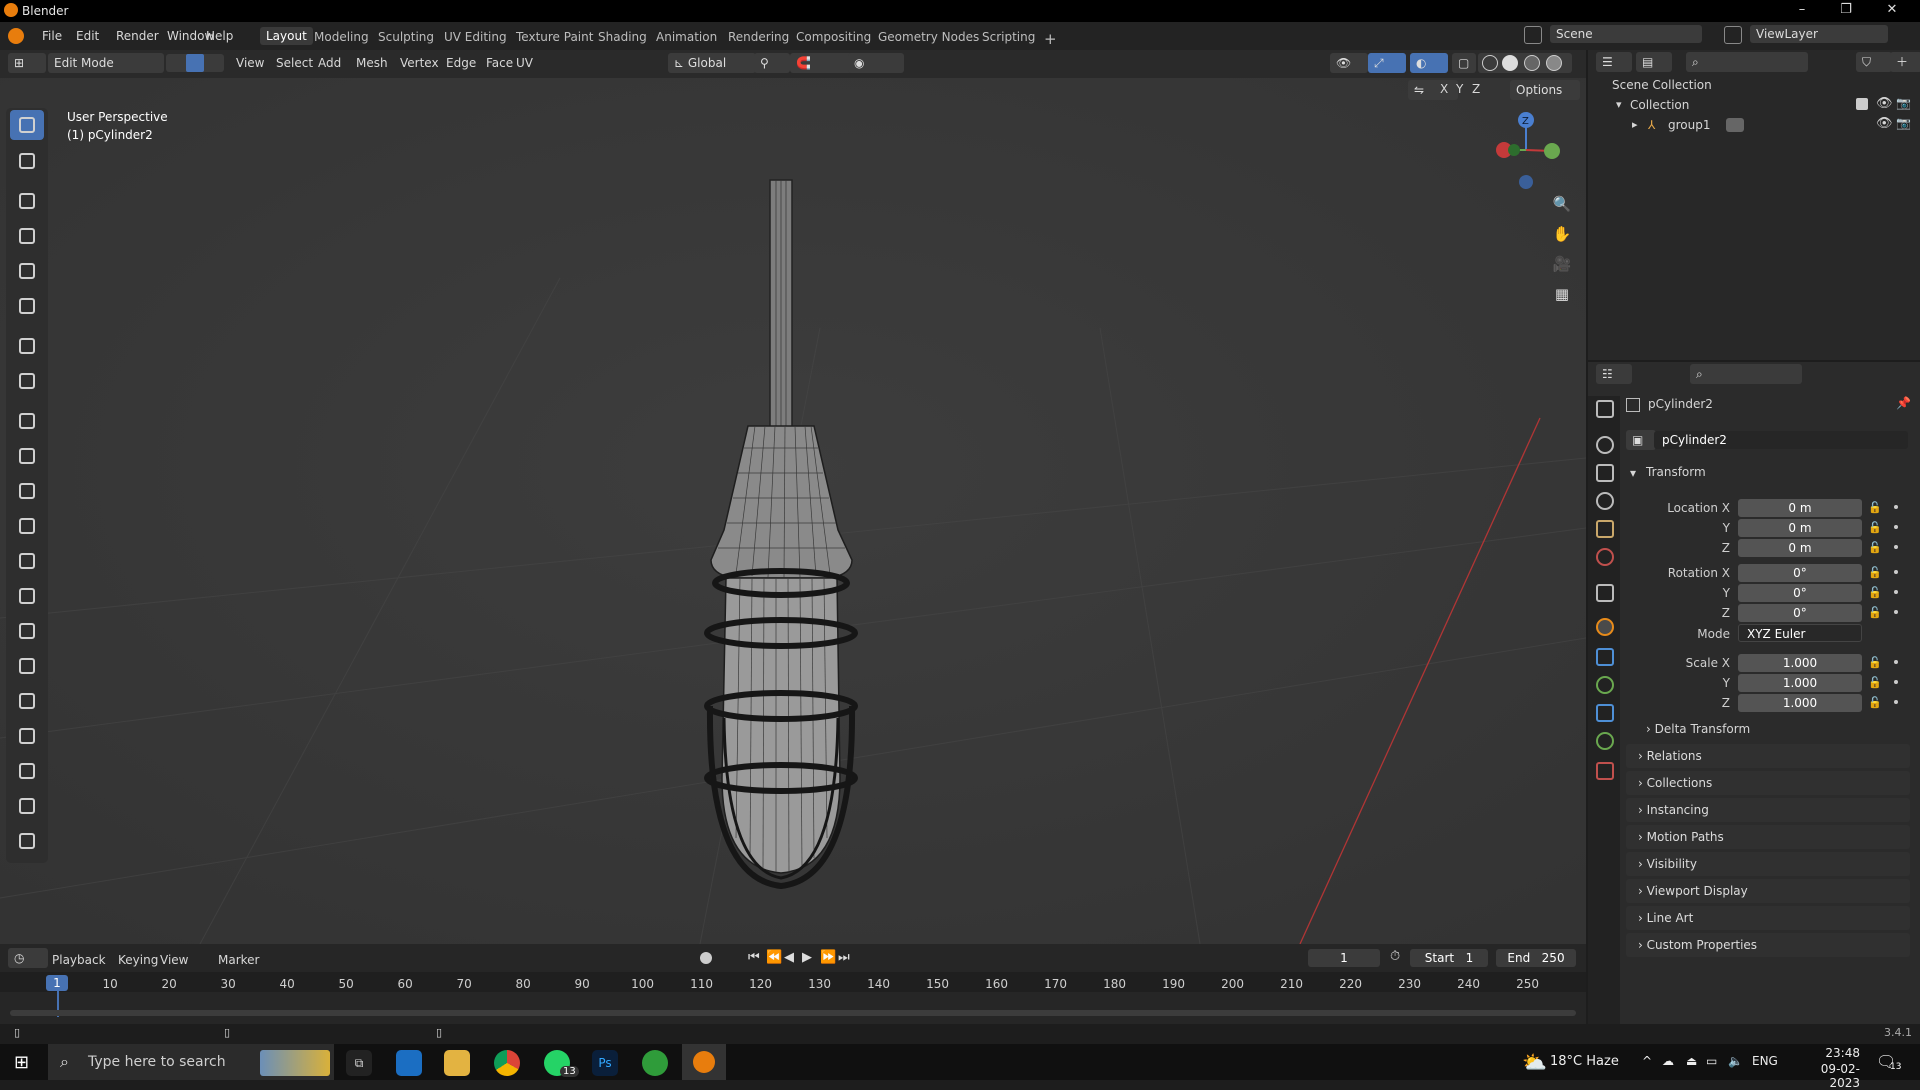 This screenshot has height=1090, width=1920. Describe the element at coordinates (1781, 440) in the screenshot. I see `object-name-field: pCylinder2` at that location.